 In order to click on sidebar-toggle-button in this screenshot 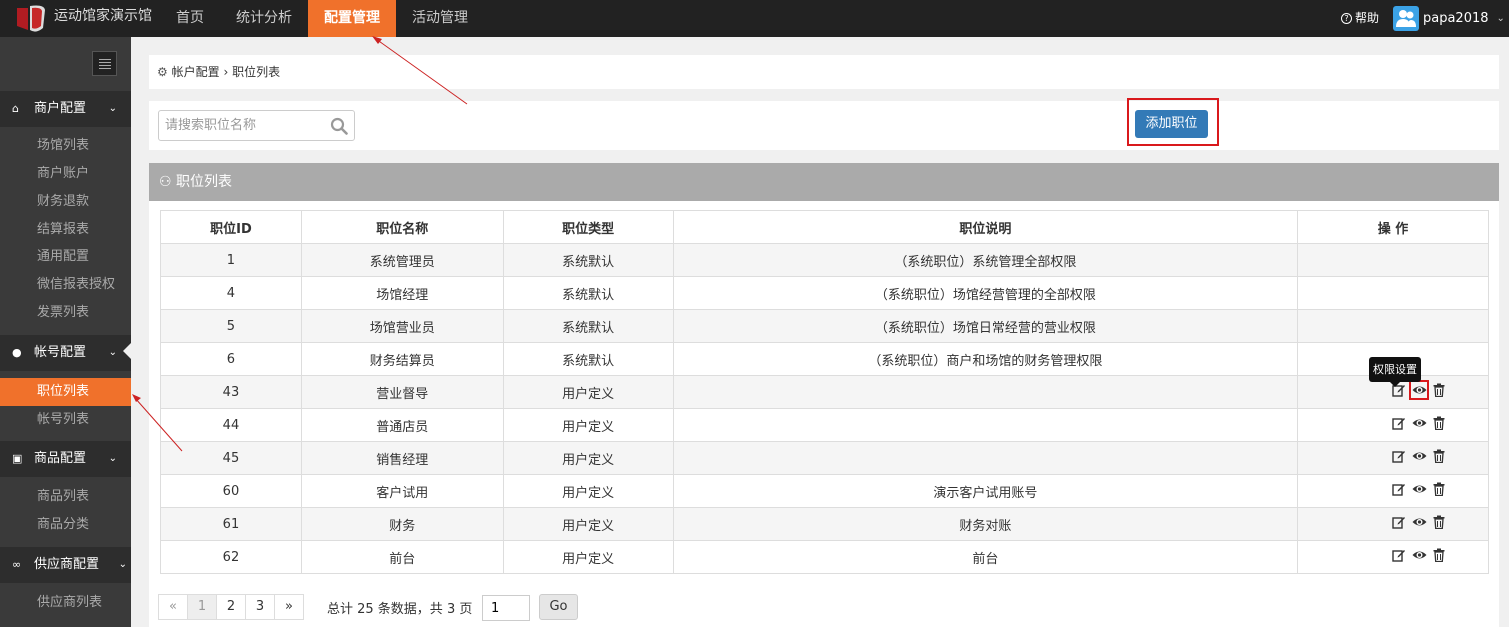, I will do `click(104, 63)`.